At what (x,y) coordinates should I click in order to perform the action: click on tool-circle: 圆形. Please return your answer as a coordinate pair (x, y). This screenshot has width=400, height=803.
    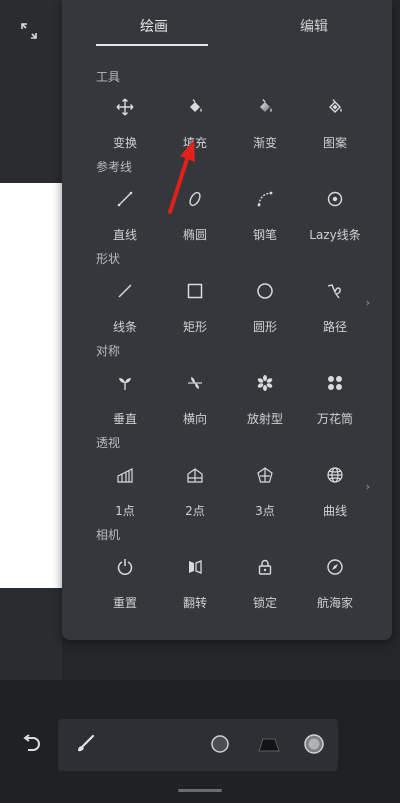
    Looking at the image, I should click on (265, 307).